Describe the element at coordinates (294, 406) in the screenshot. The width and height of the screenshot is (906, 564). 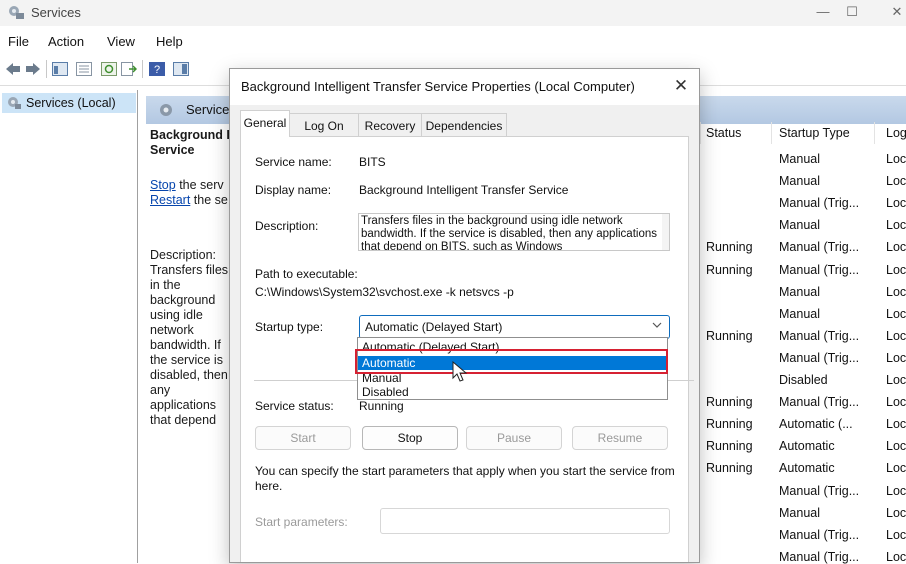
I see `service-status-label: Service status:` at that location.